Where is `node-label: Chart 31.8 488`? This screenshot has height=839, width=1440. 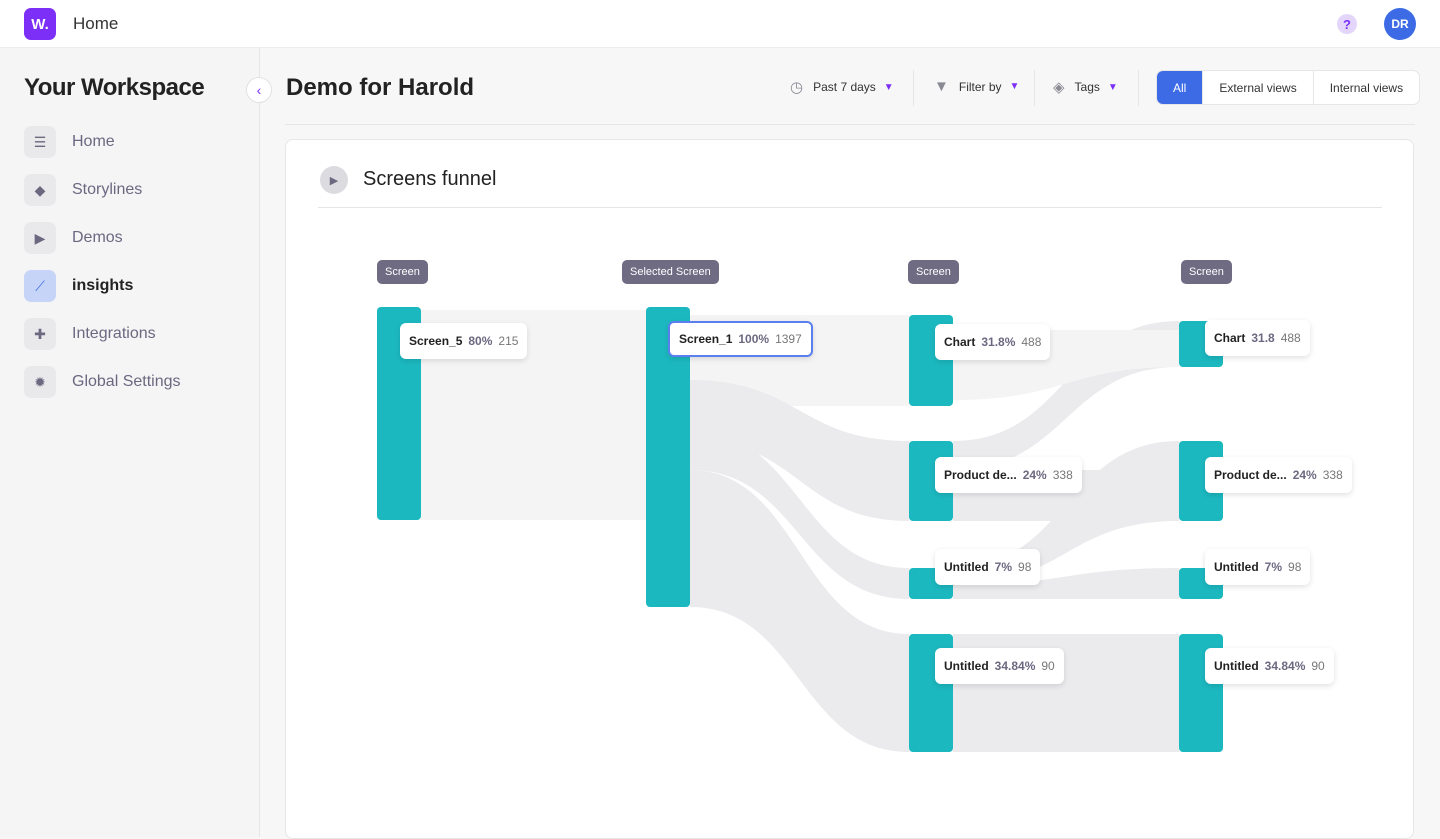
node-label: Chart 31.8 488 is located at coordinates (1257, 338).